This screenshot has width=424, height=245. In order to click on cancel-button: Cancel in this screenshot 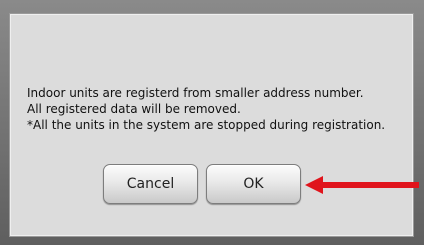, I will do `click(150, 184)`.